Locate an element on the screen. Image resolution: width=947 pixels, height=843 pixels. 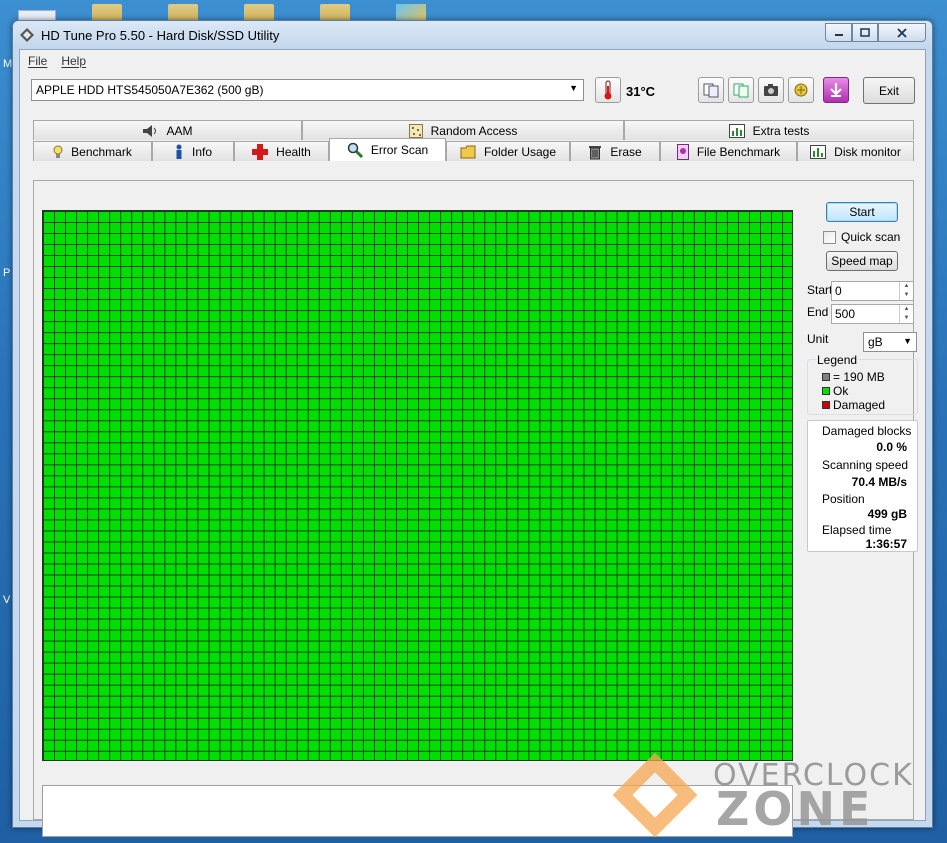
tab-random-access: Random Access is located at coordinates (463, 130).